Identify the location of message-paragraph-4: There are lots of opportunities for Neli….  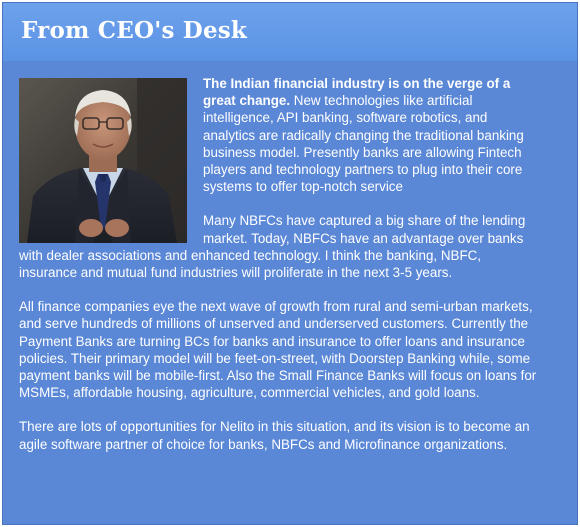
(274, 435).